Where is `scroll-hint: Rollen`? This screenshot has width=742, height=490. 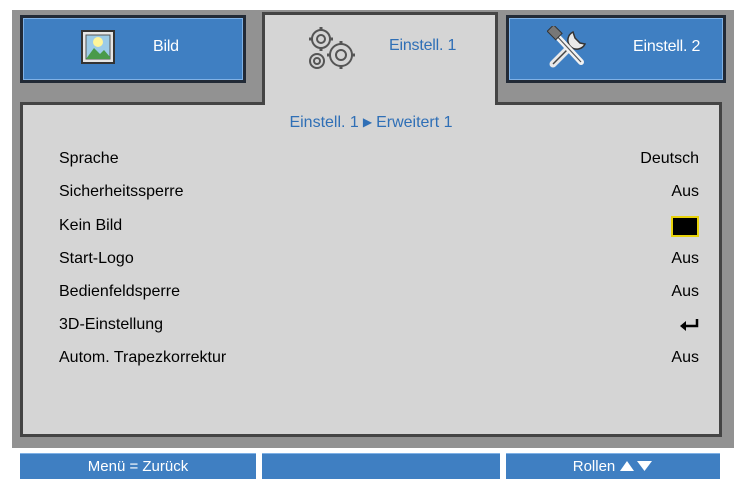
scroll-hint: Rollen is located at coordinates (613, 466).